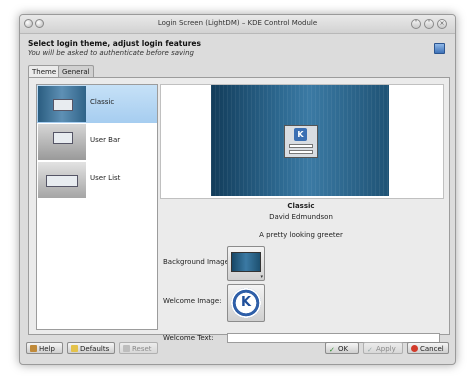 The image size is (474, 382). What do you see at coordinates (414, 348) in the screenshot?
I see `cancel-icon` at bounding box center [414, 348].